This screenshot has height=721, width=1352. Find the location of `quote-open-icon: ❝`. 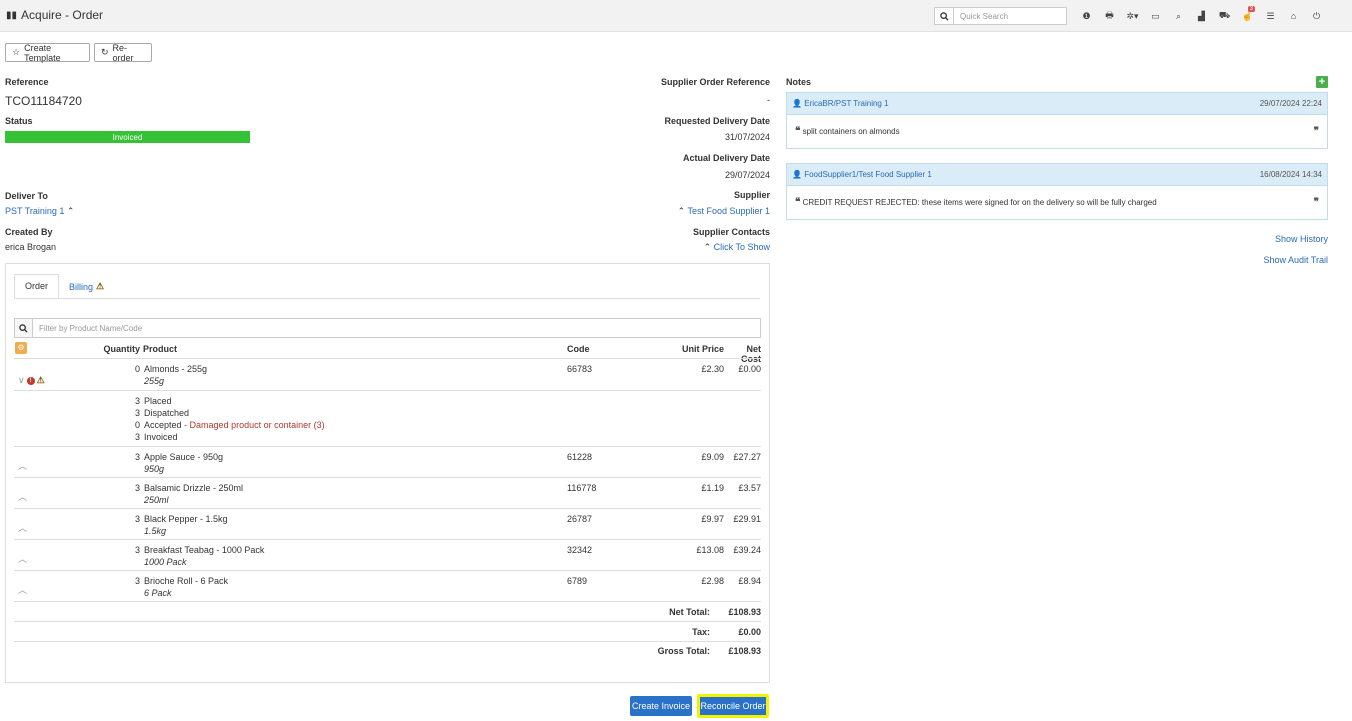

quote-open-icon: ❝ is located at coordinates (798, 202).